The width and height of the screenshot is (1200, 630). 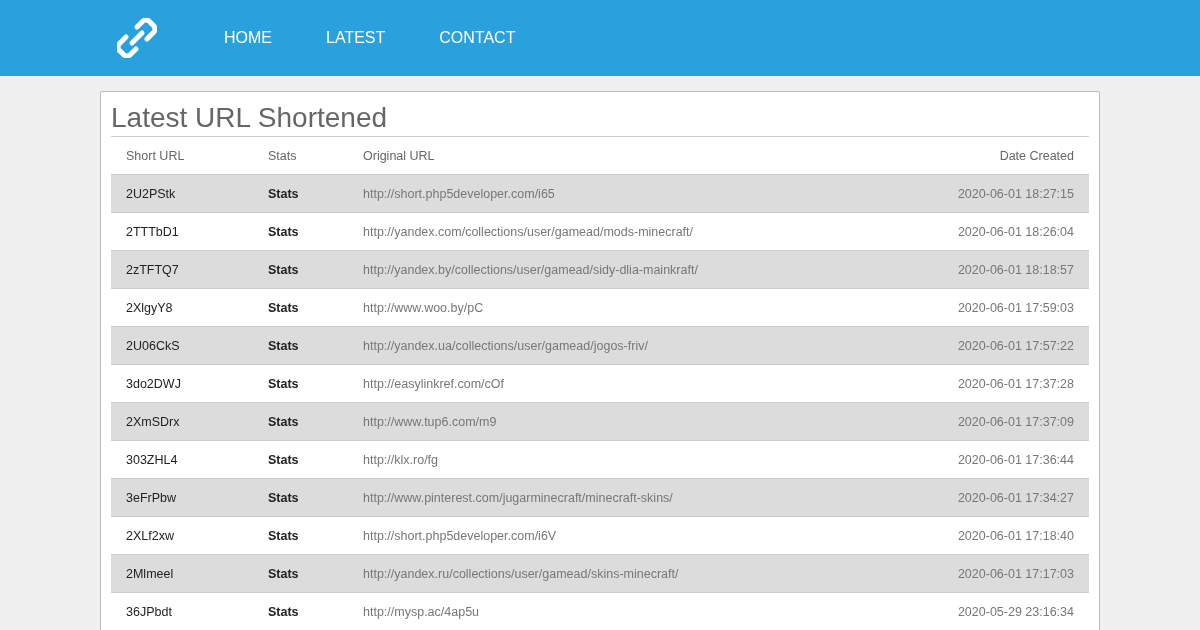 What do you see at coordinates (983, 535) in the screenshot?
I see `date-cell: 2020-06-01 17:18:40` at bounding box center [983, 535].